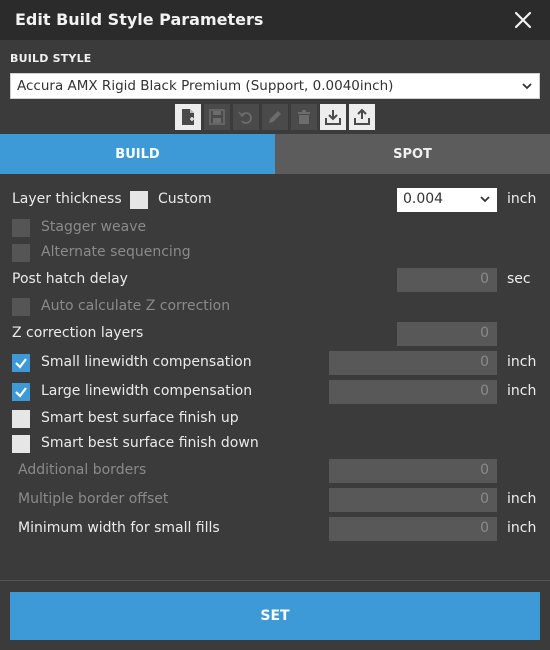  I want to click on post-hatch-delay-row: Post hatch delay 0 sec, so click(275, 280).